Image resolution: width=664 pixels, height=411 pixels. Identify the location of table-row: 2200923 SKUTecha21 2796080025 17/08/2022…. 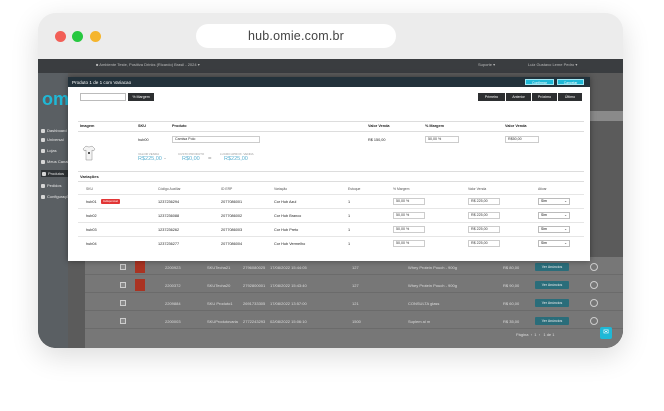
(354, 267).